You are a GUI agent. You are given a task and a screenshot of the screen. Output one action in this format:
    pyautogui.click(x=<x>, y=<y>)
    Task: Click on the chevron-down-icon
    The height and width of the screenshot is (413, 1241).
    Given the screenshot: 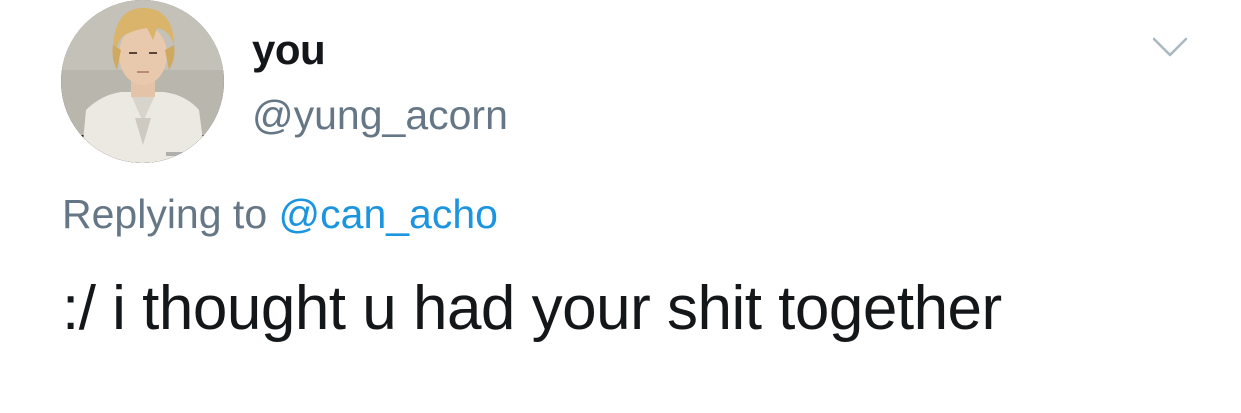 What is the action you would take?
    pyautogui.click(x=1170, y=48)
    